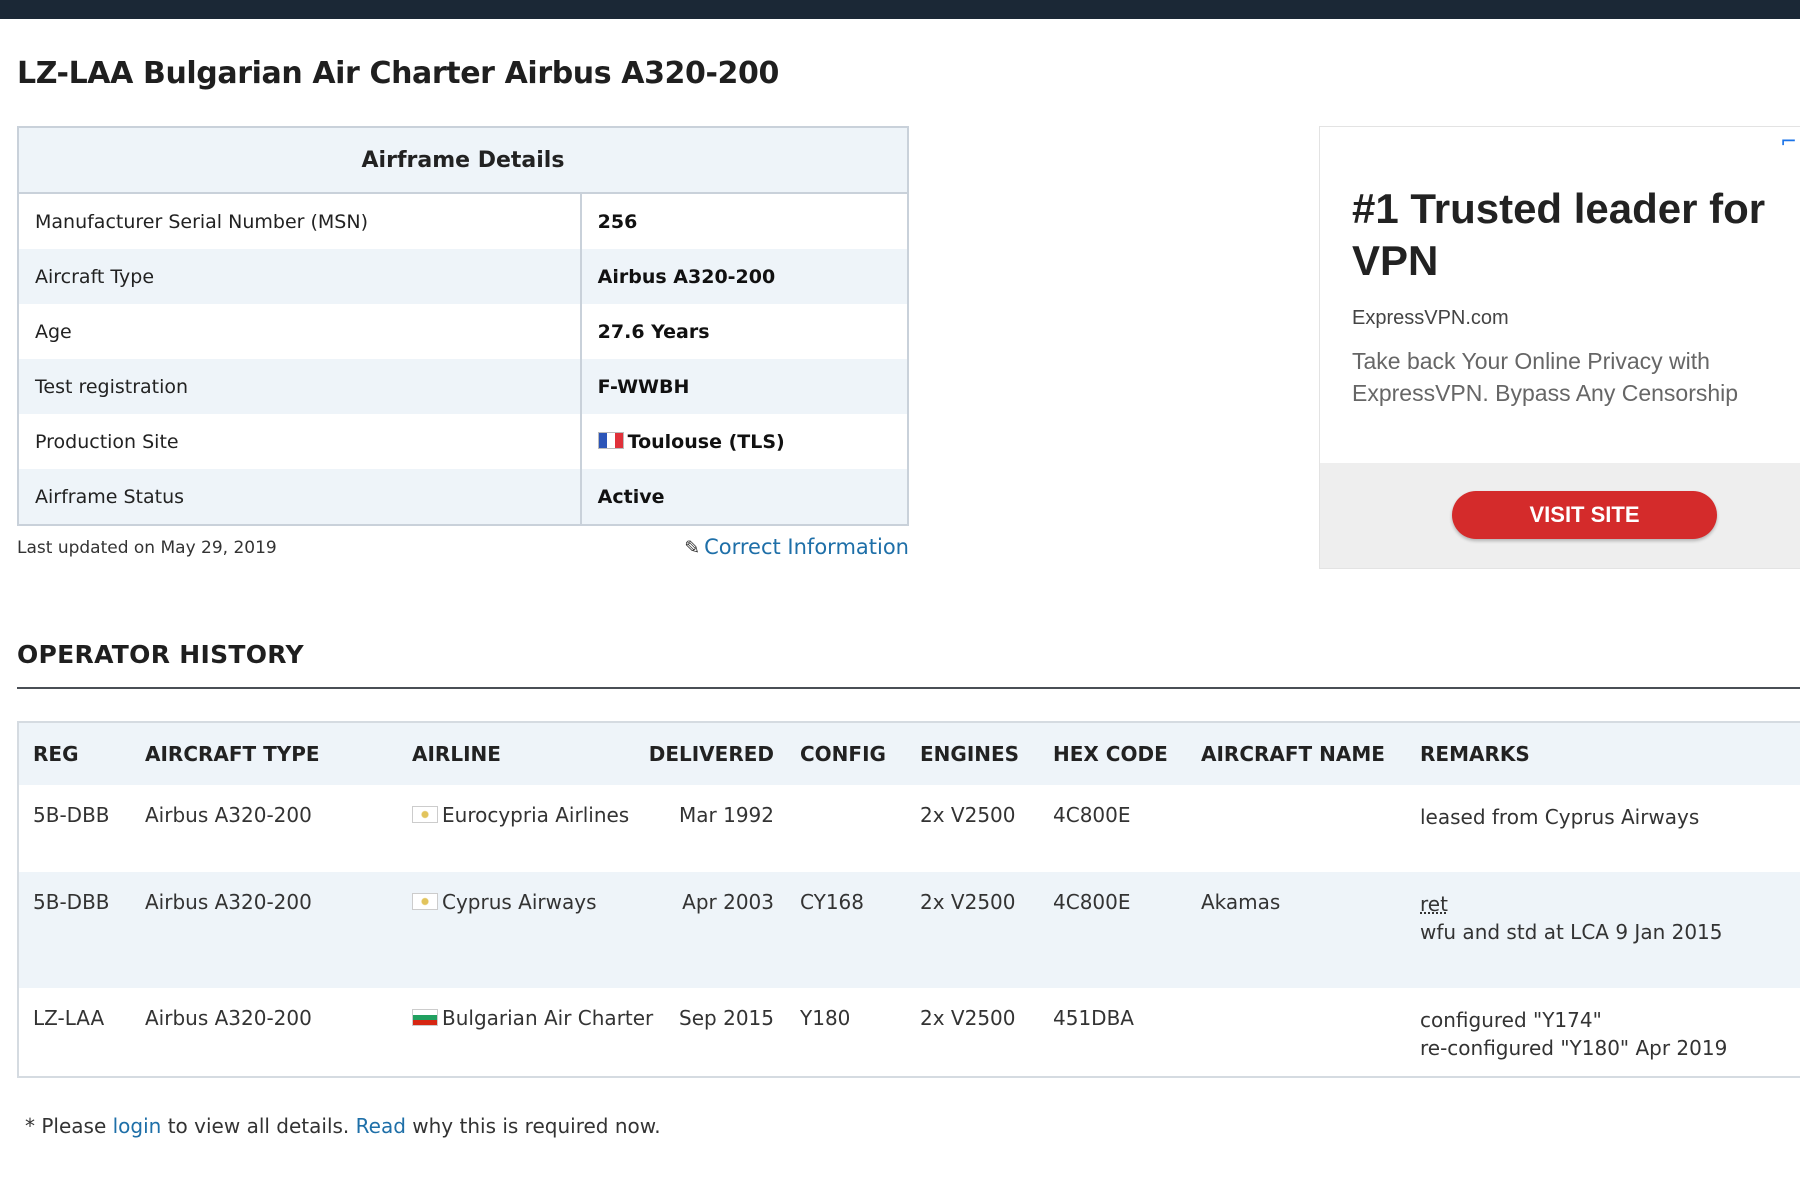 The image size is (1800, 1200). What do you see at coordinates (160, 654) in the screenshot?
I see `operator-history-heading: OPERATOR HISTORY` at bounding box center [160, 654].